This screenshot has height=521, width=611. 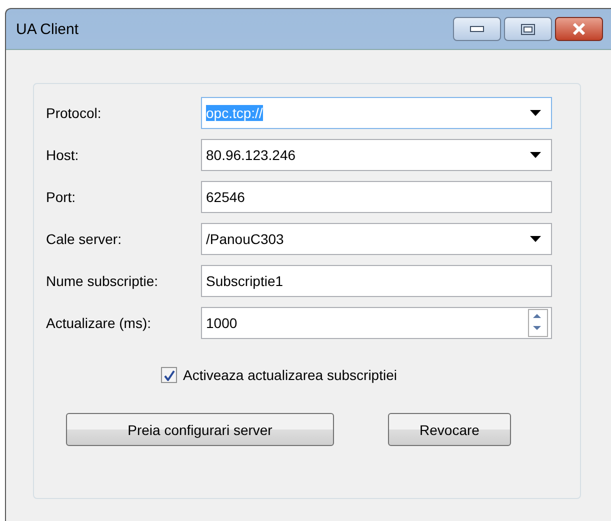 I want to click on field-label: Protocol:, so click(x=74, y=113).